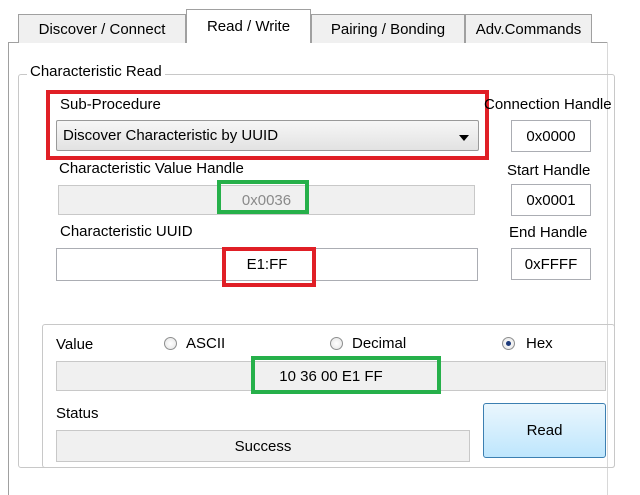 This screenshot has width=640, height=495. I want to click on tab-pairing-bonding: Pairing / Bonding, so click(388, 28).